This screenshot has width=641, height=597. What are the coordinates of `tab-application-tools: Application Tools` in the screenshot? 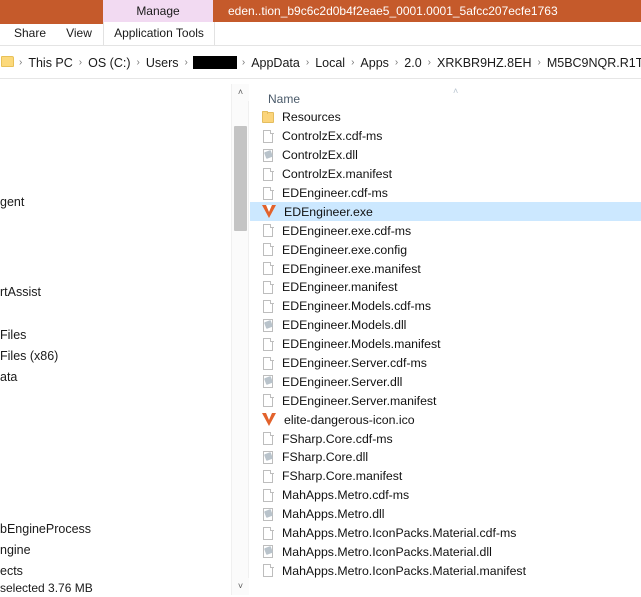 It's located at (159, 33).